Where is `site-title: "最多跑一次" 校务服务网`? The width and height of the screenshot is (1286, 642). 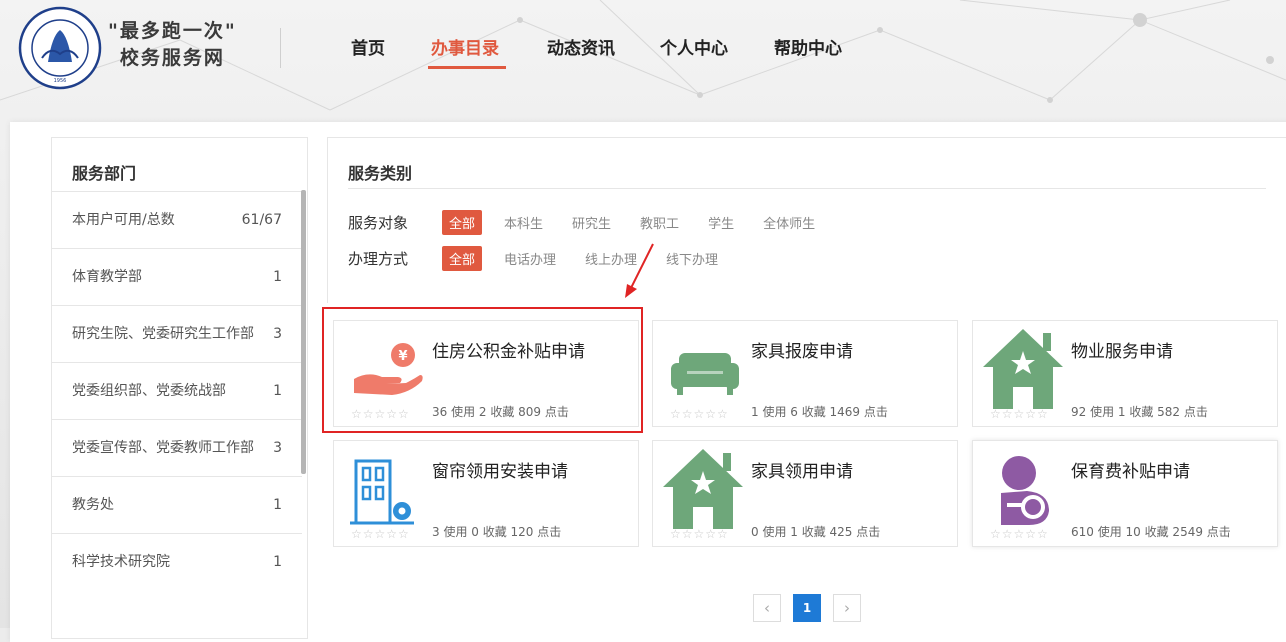 site-title: "最多跑一次" 校务服务网 is located at coordinates (172, 45).